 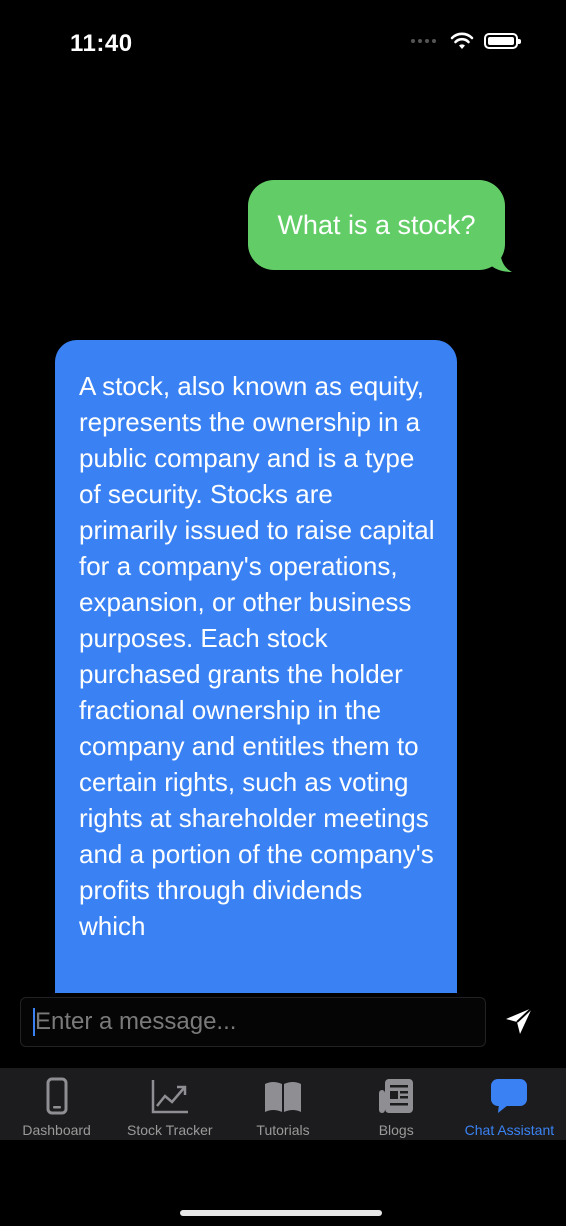 What do you see at coordinates (499, 260) in the screenshot?
I see `bubble-tail-icon` at bounding box center [499, 260].